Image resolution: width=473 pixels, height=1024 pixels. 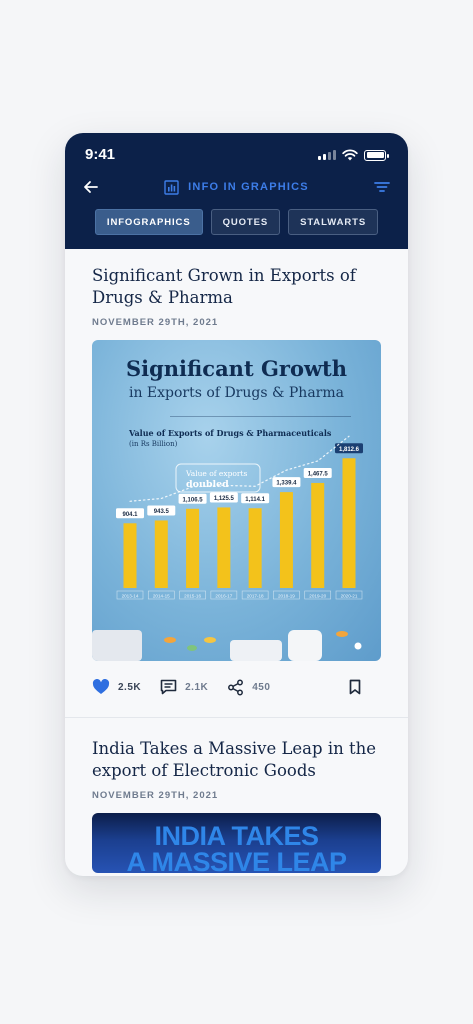 What do you see at coordinates (130, 515) in the screenshot?
I see `bar-value-label: 904.1` at bounding box center [130, 515].